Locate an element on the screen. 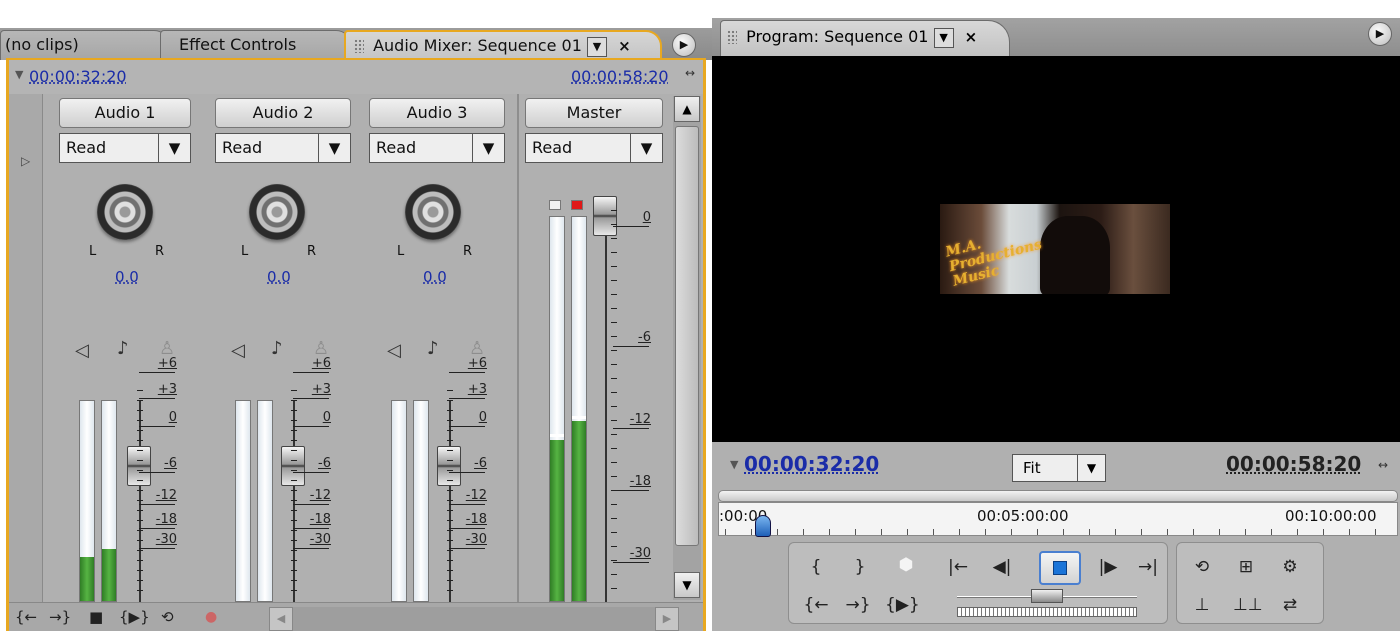  pan-value-audio-1: 0.0 is located at coordinates (127, 277).